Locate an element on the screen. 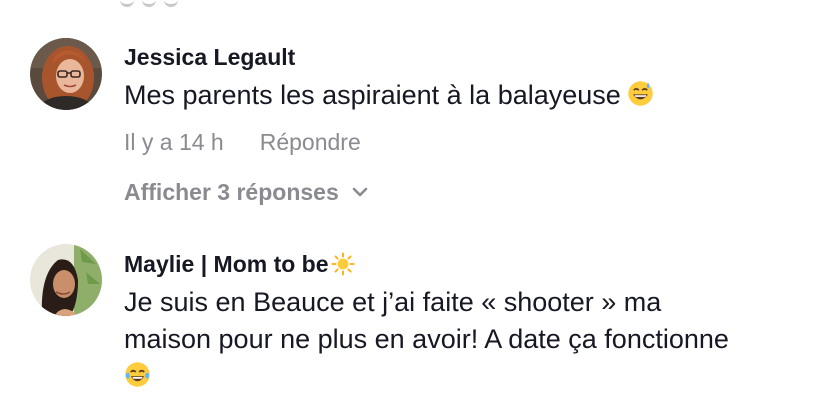 The image size is (822, 410). comment-username: Jessica Legault is located at coordinates (469, 57).